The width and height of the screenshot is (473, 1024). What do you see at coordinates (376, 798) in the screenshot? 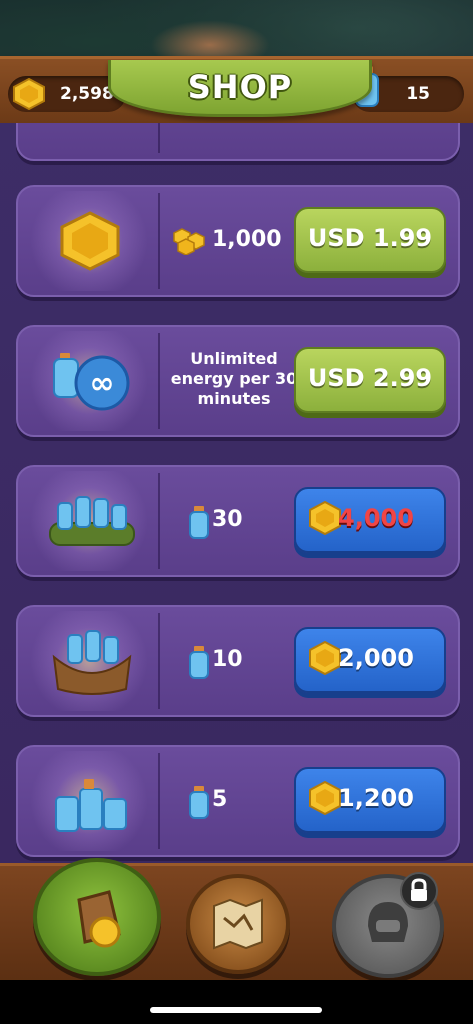
I see `price-label: 1,200` at bounding box center [376, 798].